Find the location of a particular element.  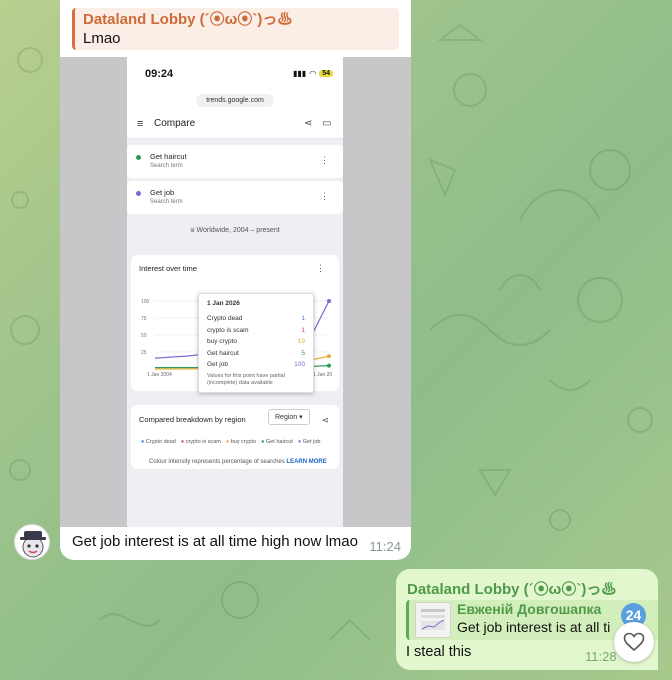

heart-icon is located at coordinates (634, 642).